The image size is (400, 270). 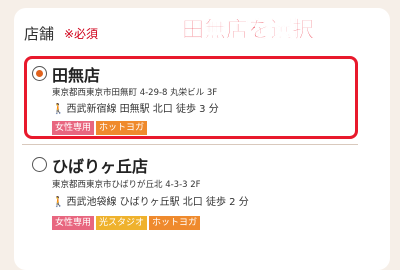 I want to click on divider, so click(x=190, y=144).